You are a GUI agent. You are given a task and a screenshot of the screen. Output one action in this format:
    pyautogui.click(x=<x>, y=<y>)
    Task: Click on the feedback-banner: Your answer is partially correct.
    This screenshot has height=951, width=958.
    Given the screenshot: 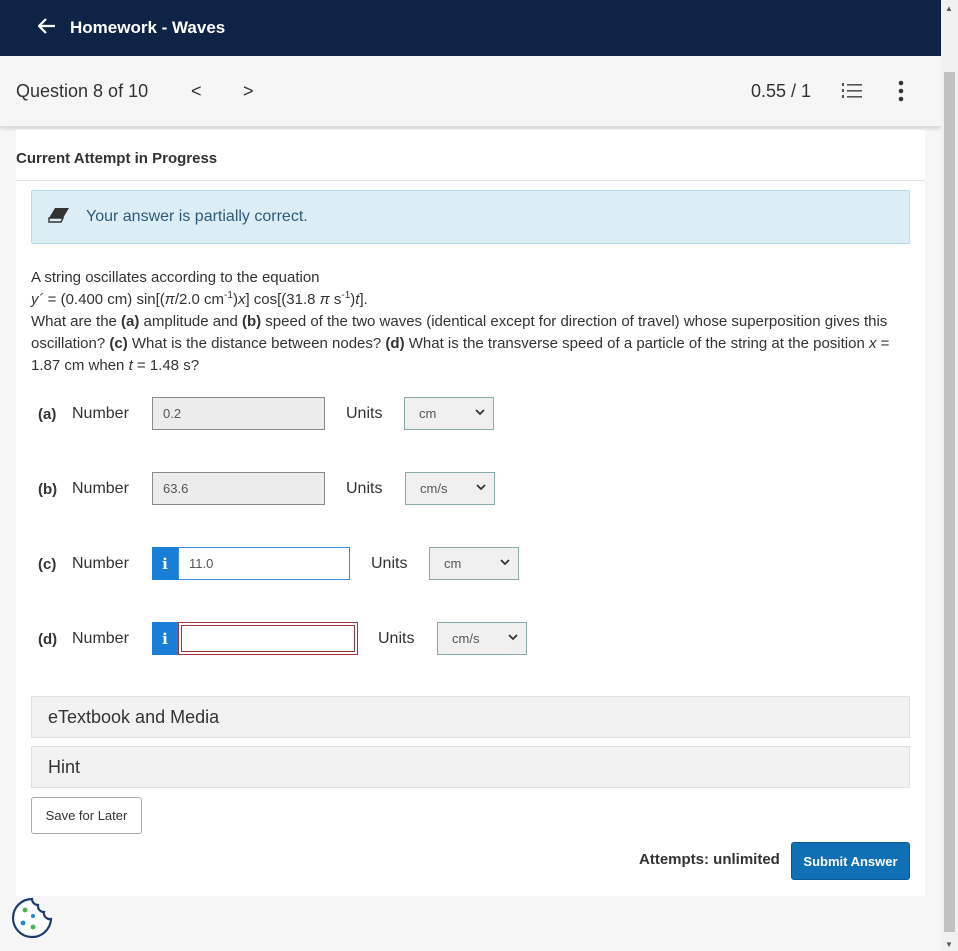 What is the action you would take?
    pyautogui.click(x=470, y=217)
    